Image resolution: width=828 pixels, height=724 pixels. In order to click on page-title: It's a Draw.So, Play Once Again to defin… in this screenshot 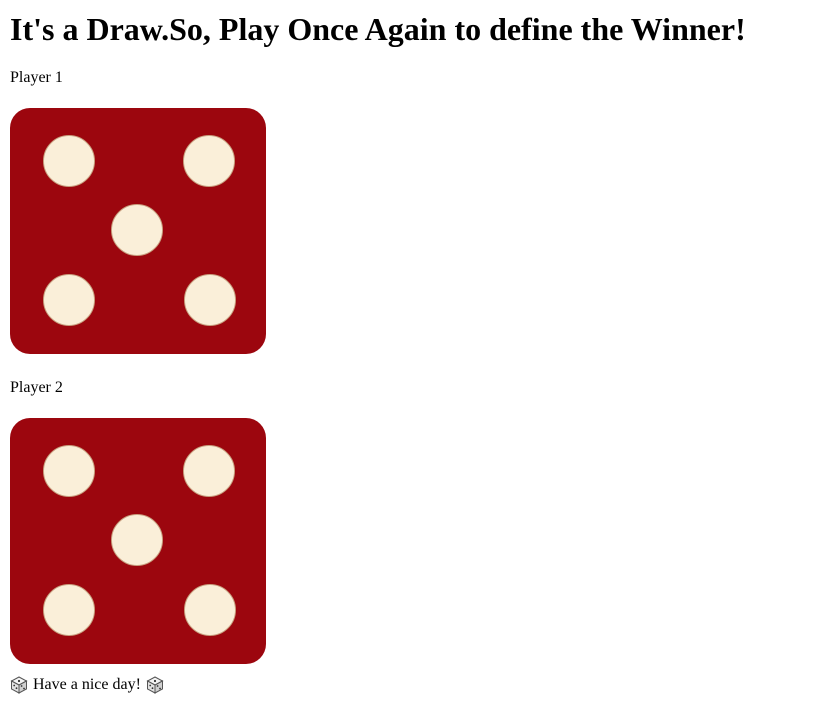, I will do `click(378, 29)`.